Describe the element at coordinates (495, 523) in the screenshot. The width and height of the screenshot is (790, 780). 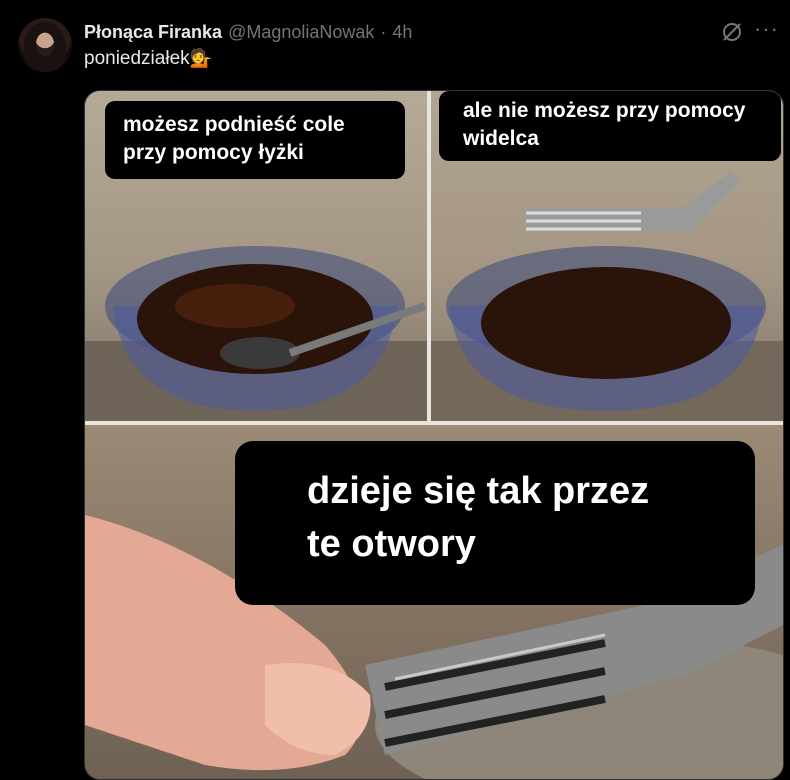
I see `caption-holes: dzieje się tak przez te otwory` at that location.